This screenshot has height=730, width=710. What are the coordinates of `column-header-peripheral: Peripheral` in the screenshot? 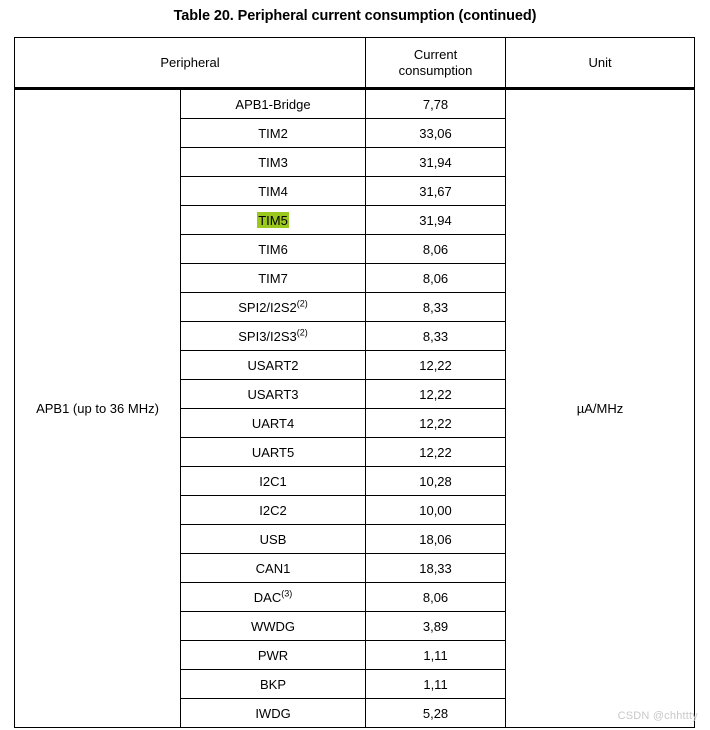 It's located at (190, 63).